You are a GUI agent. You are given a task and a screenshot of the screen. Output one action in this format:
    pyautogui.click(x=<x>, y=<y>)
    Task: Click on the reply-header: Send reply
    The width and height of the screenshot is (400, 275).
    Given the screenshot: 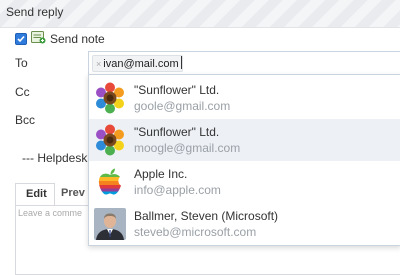 What is the action you would take?
    pyautogui.click(x=200, y=14)
    